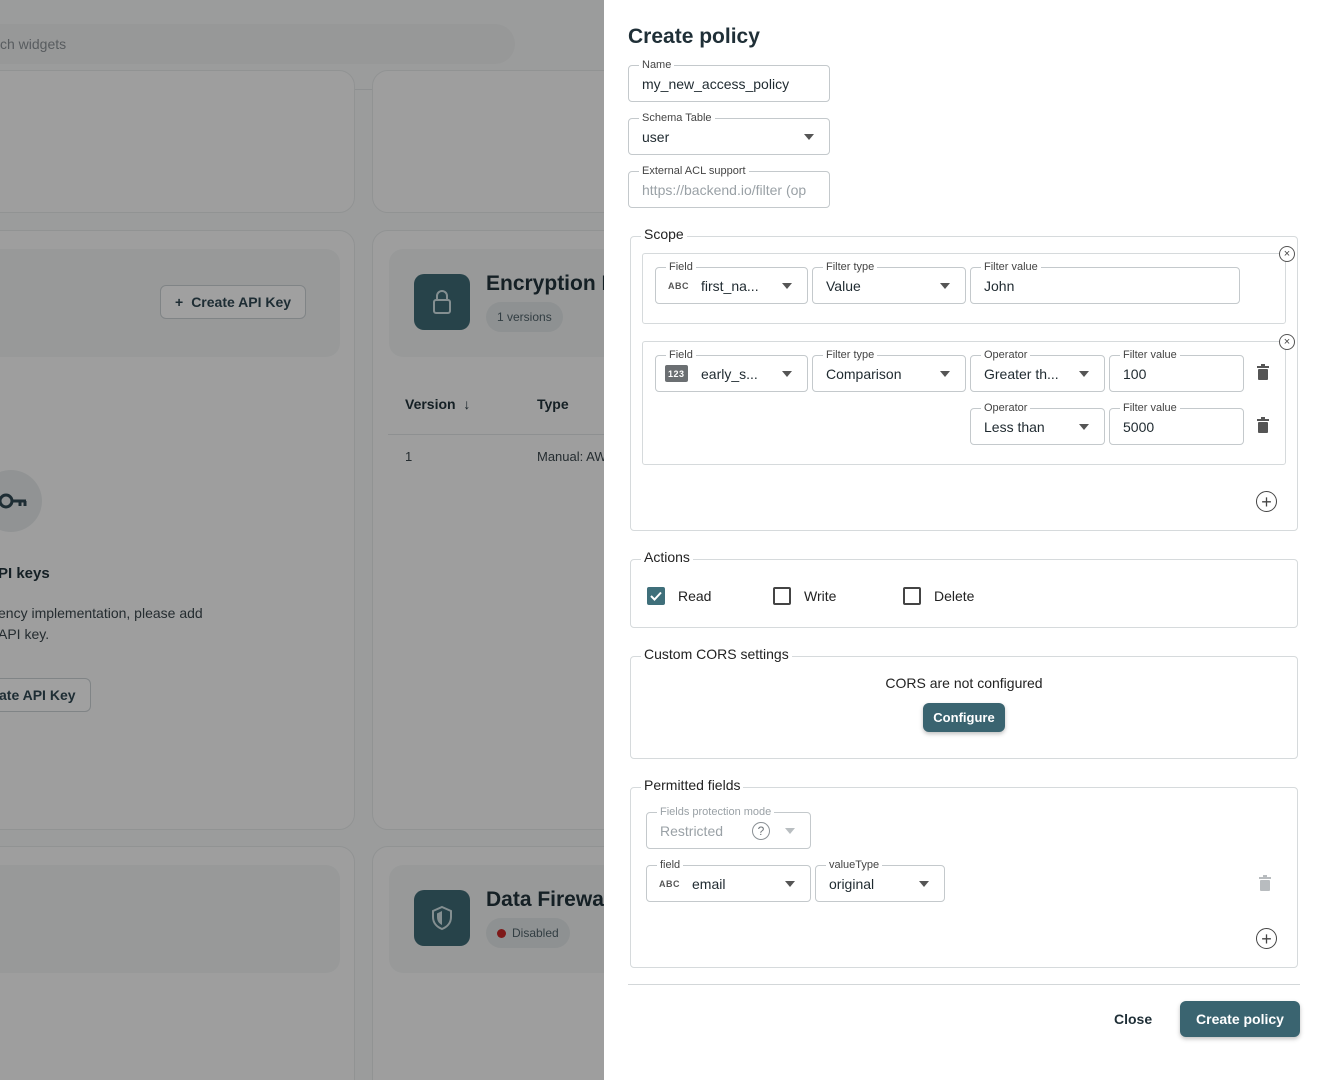 The width and height of the screenshot is (1324, 1080). I want to click on add-scope-rule-icon: +, so click(1266, 501).